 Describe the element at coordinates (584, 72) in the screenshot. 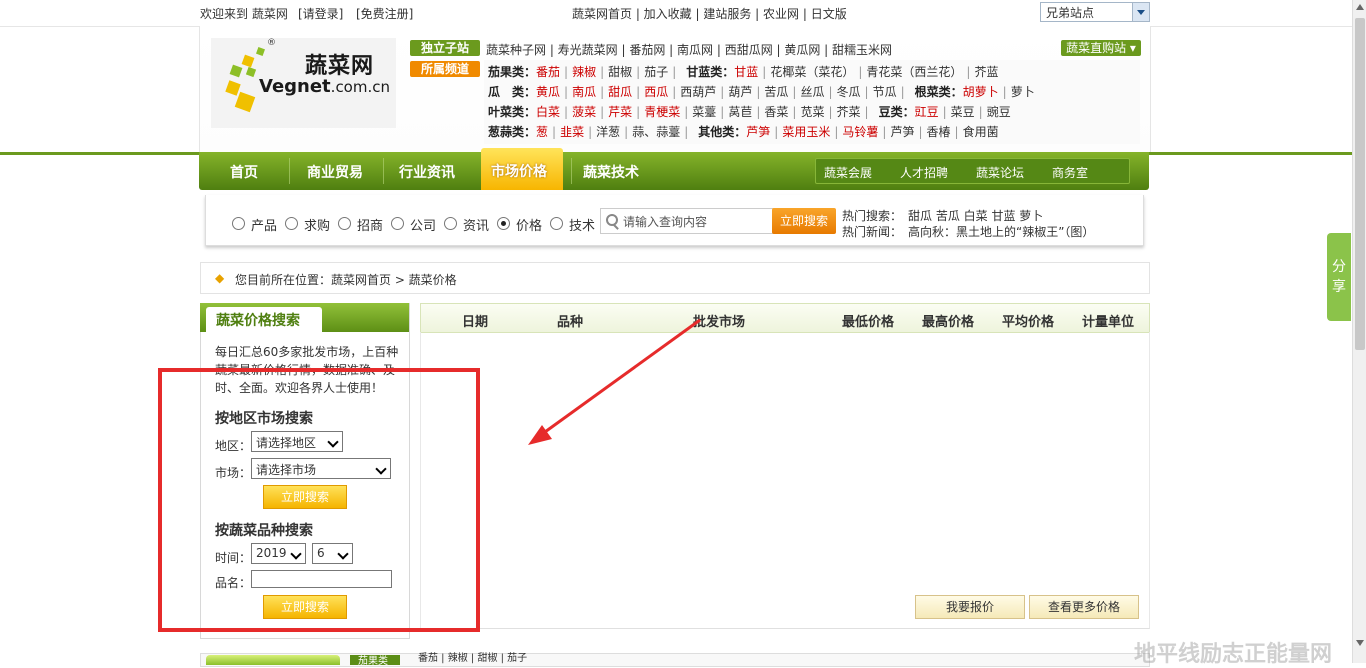

I see `category-link: 辣椒` at that location.